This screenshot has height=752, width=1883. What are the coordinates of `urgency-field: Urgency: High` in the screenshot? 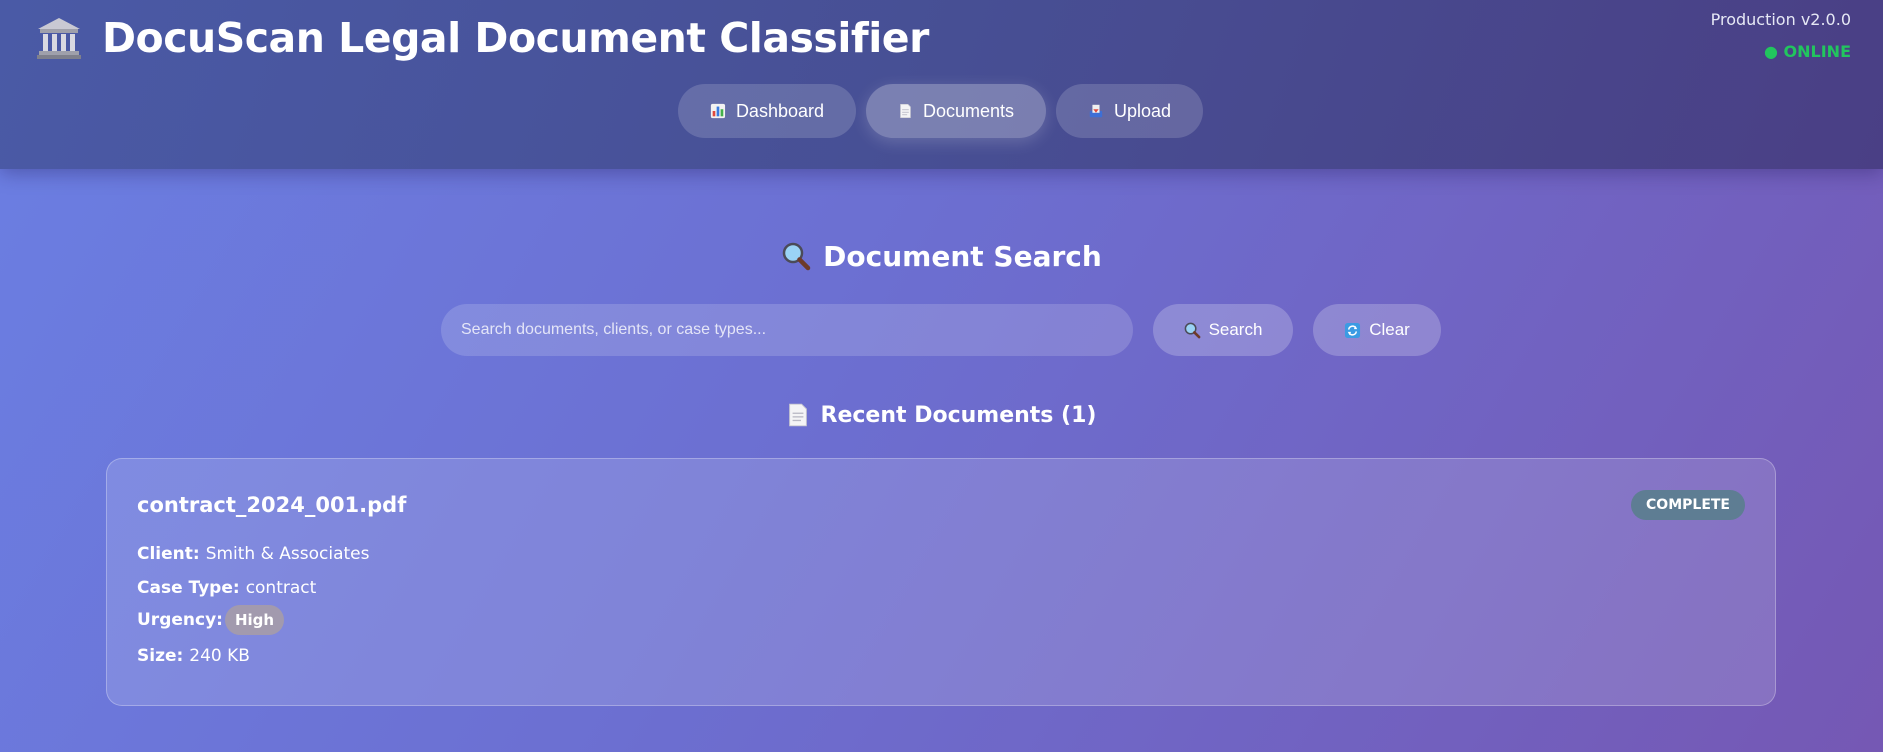 It's located at (211, 620).